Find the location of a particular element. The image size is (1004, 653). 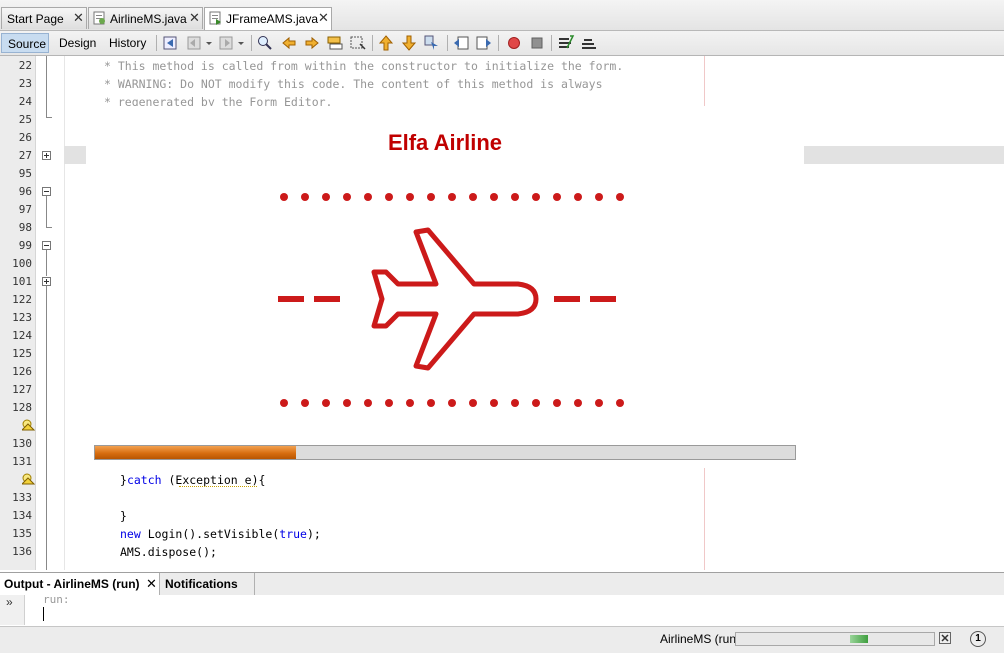

java-file-icon is located at coordinates (99, 18).